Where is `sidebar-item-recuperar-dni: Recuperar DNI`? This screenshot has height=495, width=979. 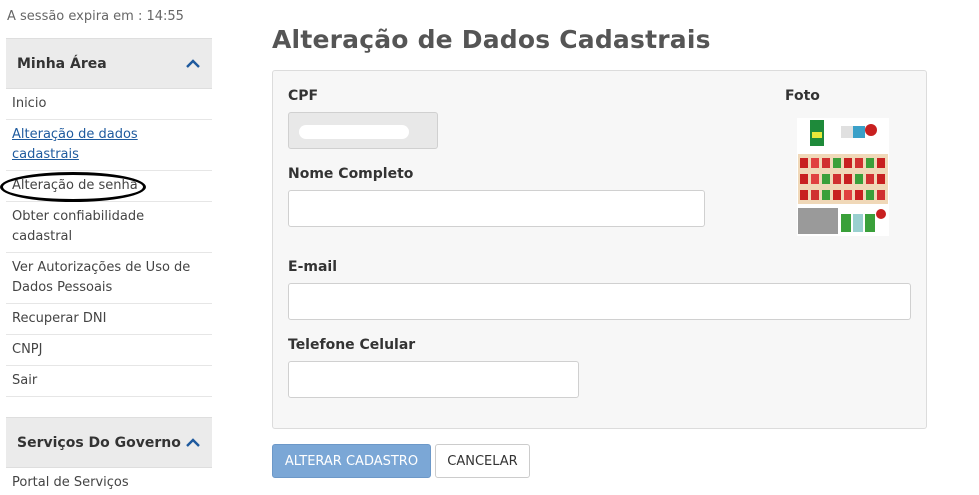
sidebar-item-recuperar-dni: Recuperar DNI is located at coordinates (109, 319).